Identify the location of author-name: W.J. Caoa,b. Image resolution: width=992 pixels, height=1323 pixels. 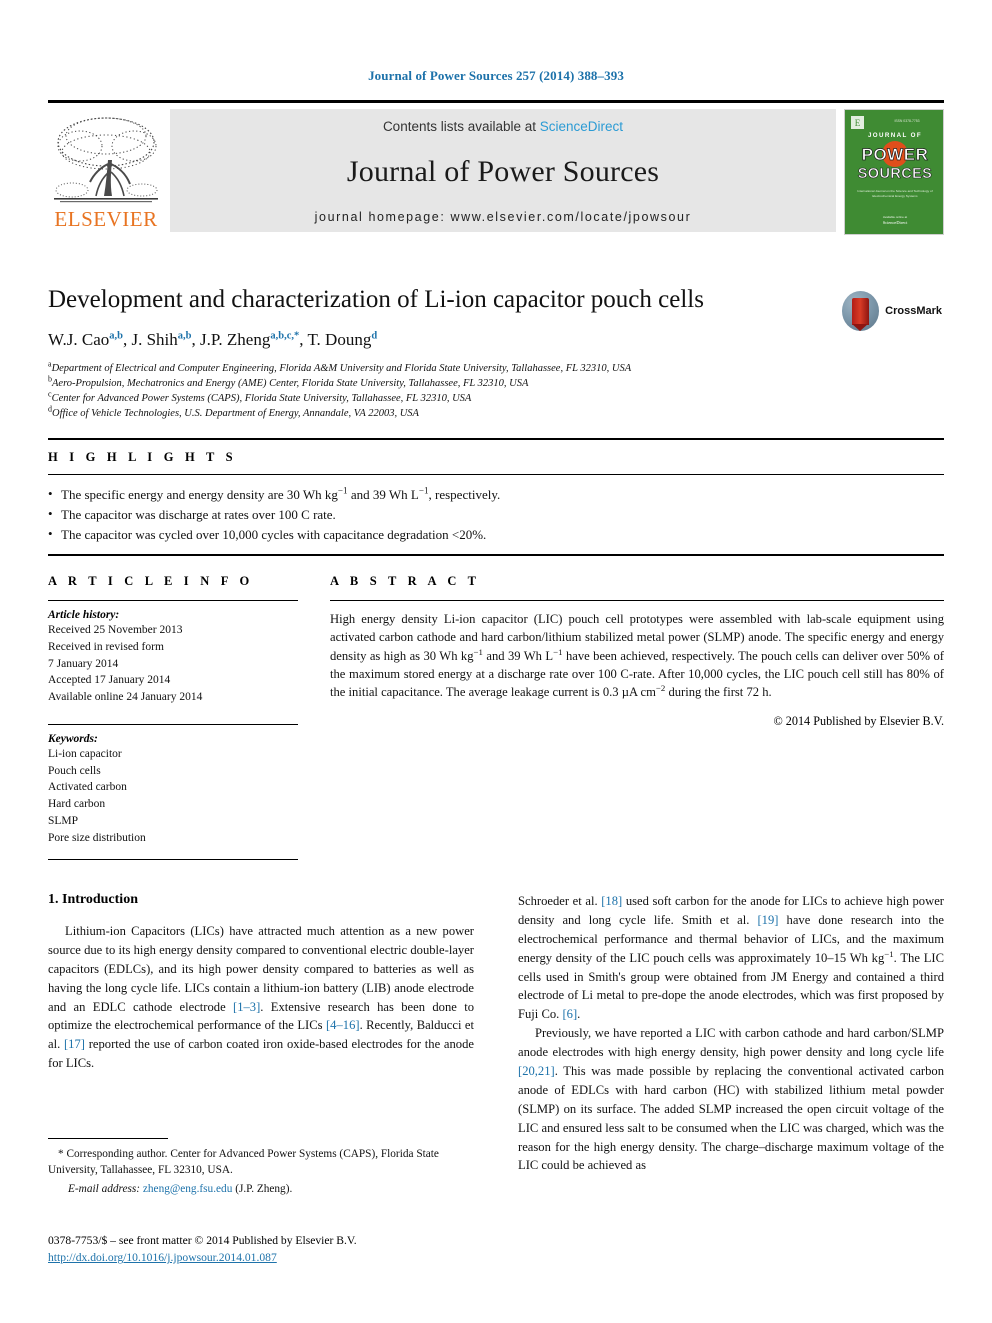
(85, 339).